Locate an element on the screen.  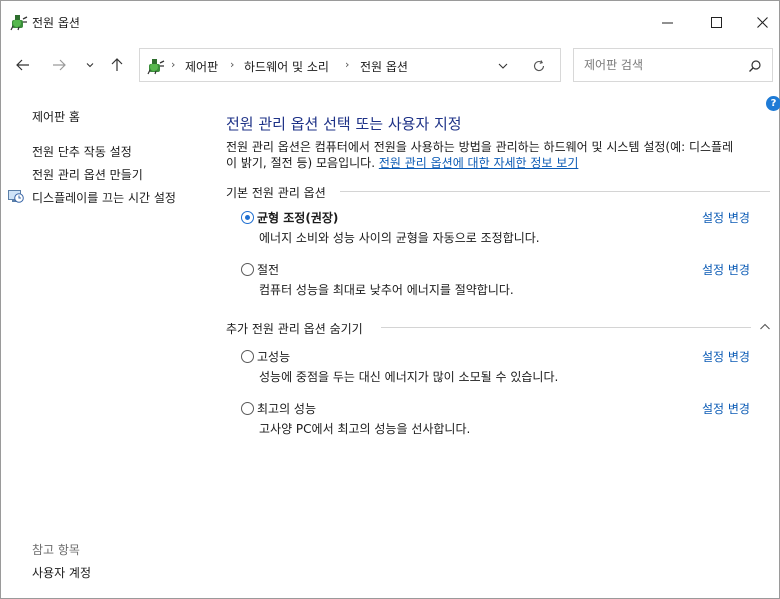
chevron-up-icon is located at coordinates (765, 326).